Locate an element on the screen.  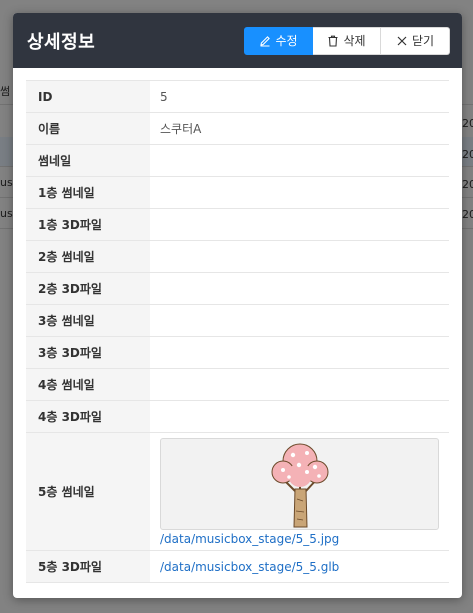
detail-label: 2층 썸네일 is located at coordinates (88, 256).